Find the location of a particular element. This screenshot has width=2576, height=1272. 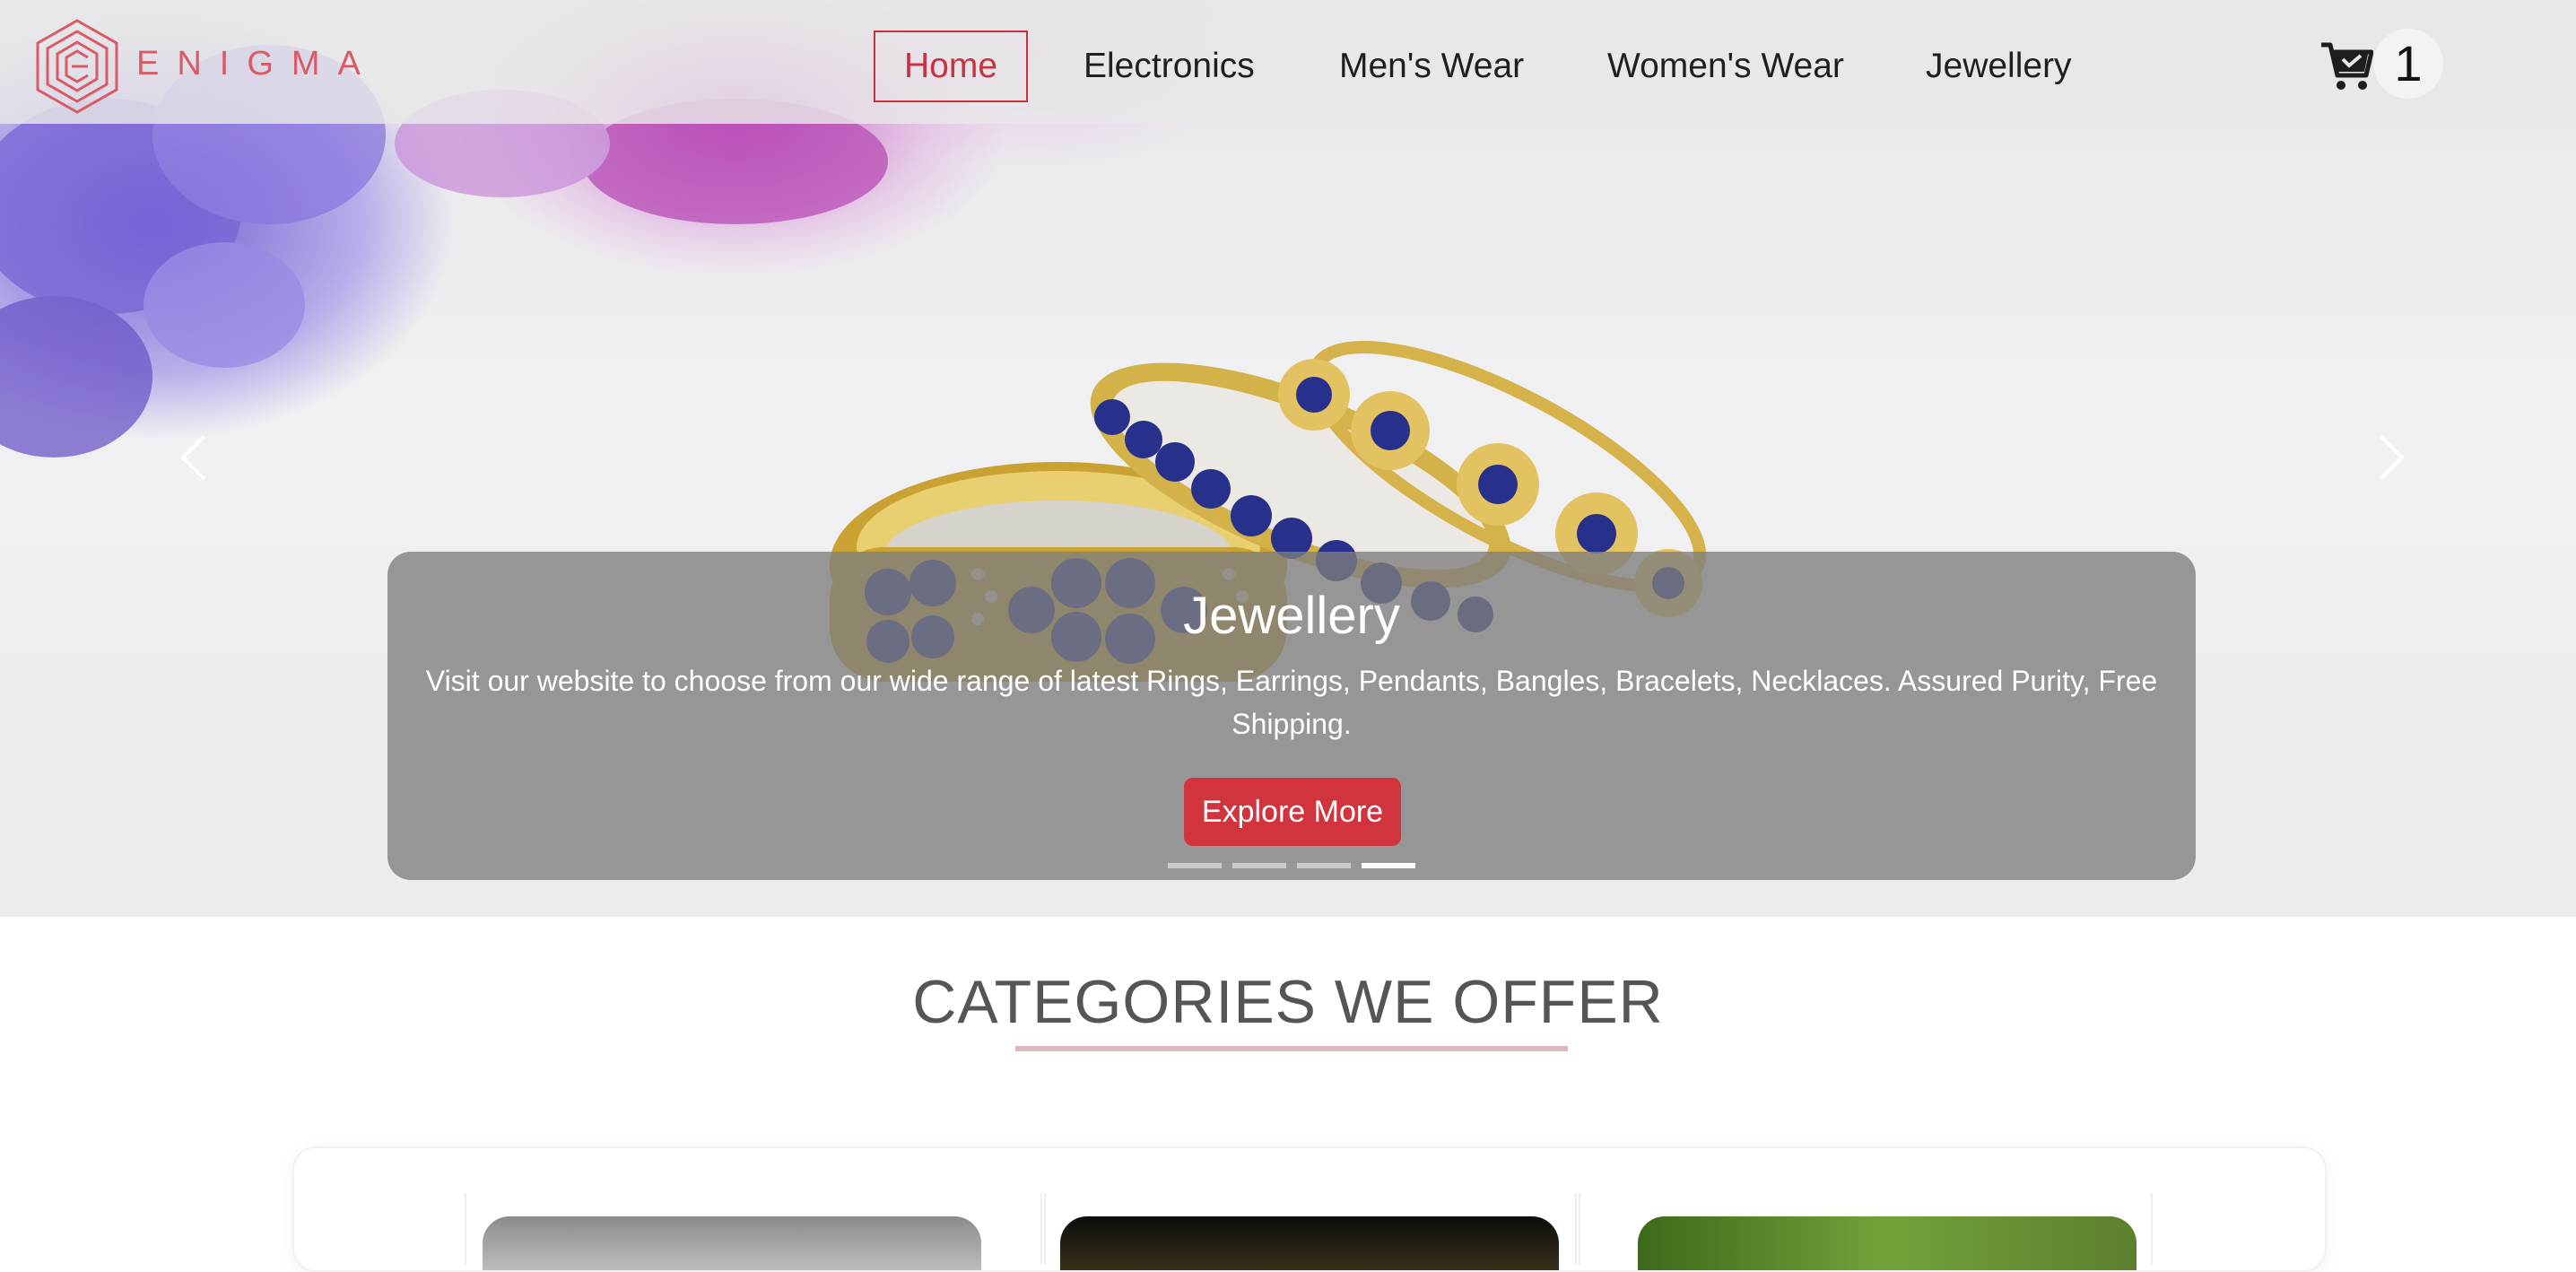

nav-electronics: Electronics is located at coordinates (1169, 66).